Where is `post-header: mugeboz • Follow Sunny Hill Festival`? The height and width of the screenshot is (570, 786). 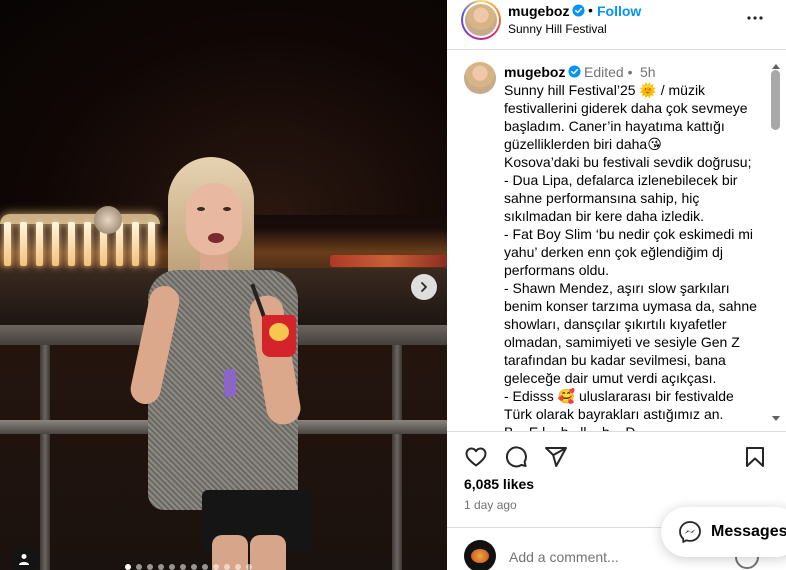 post-header: mugeboz • Follow Sunny Hill Festival is located at coordinates (616, 25).